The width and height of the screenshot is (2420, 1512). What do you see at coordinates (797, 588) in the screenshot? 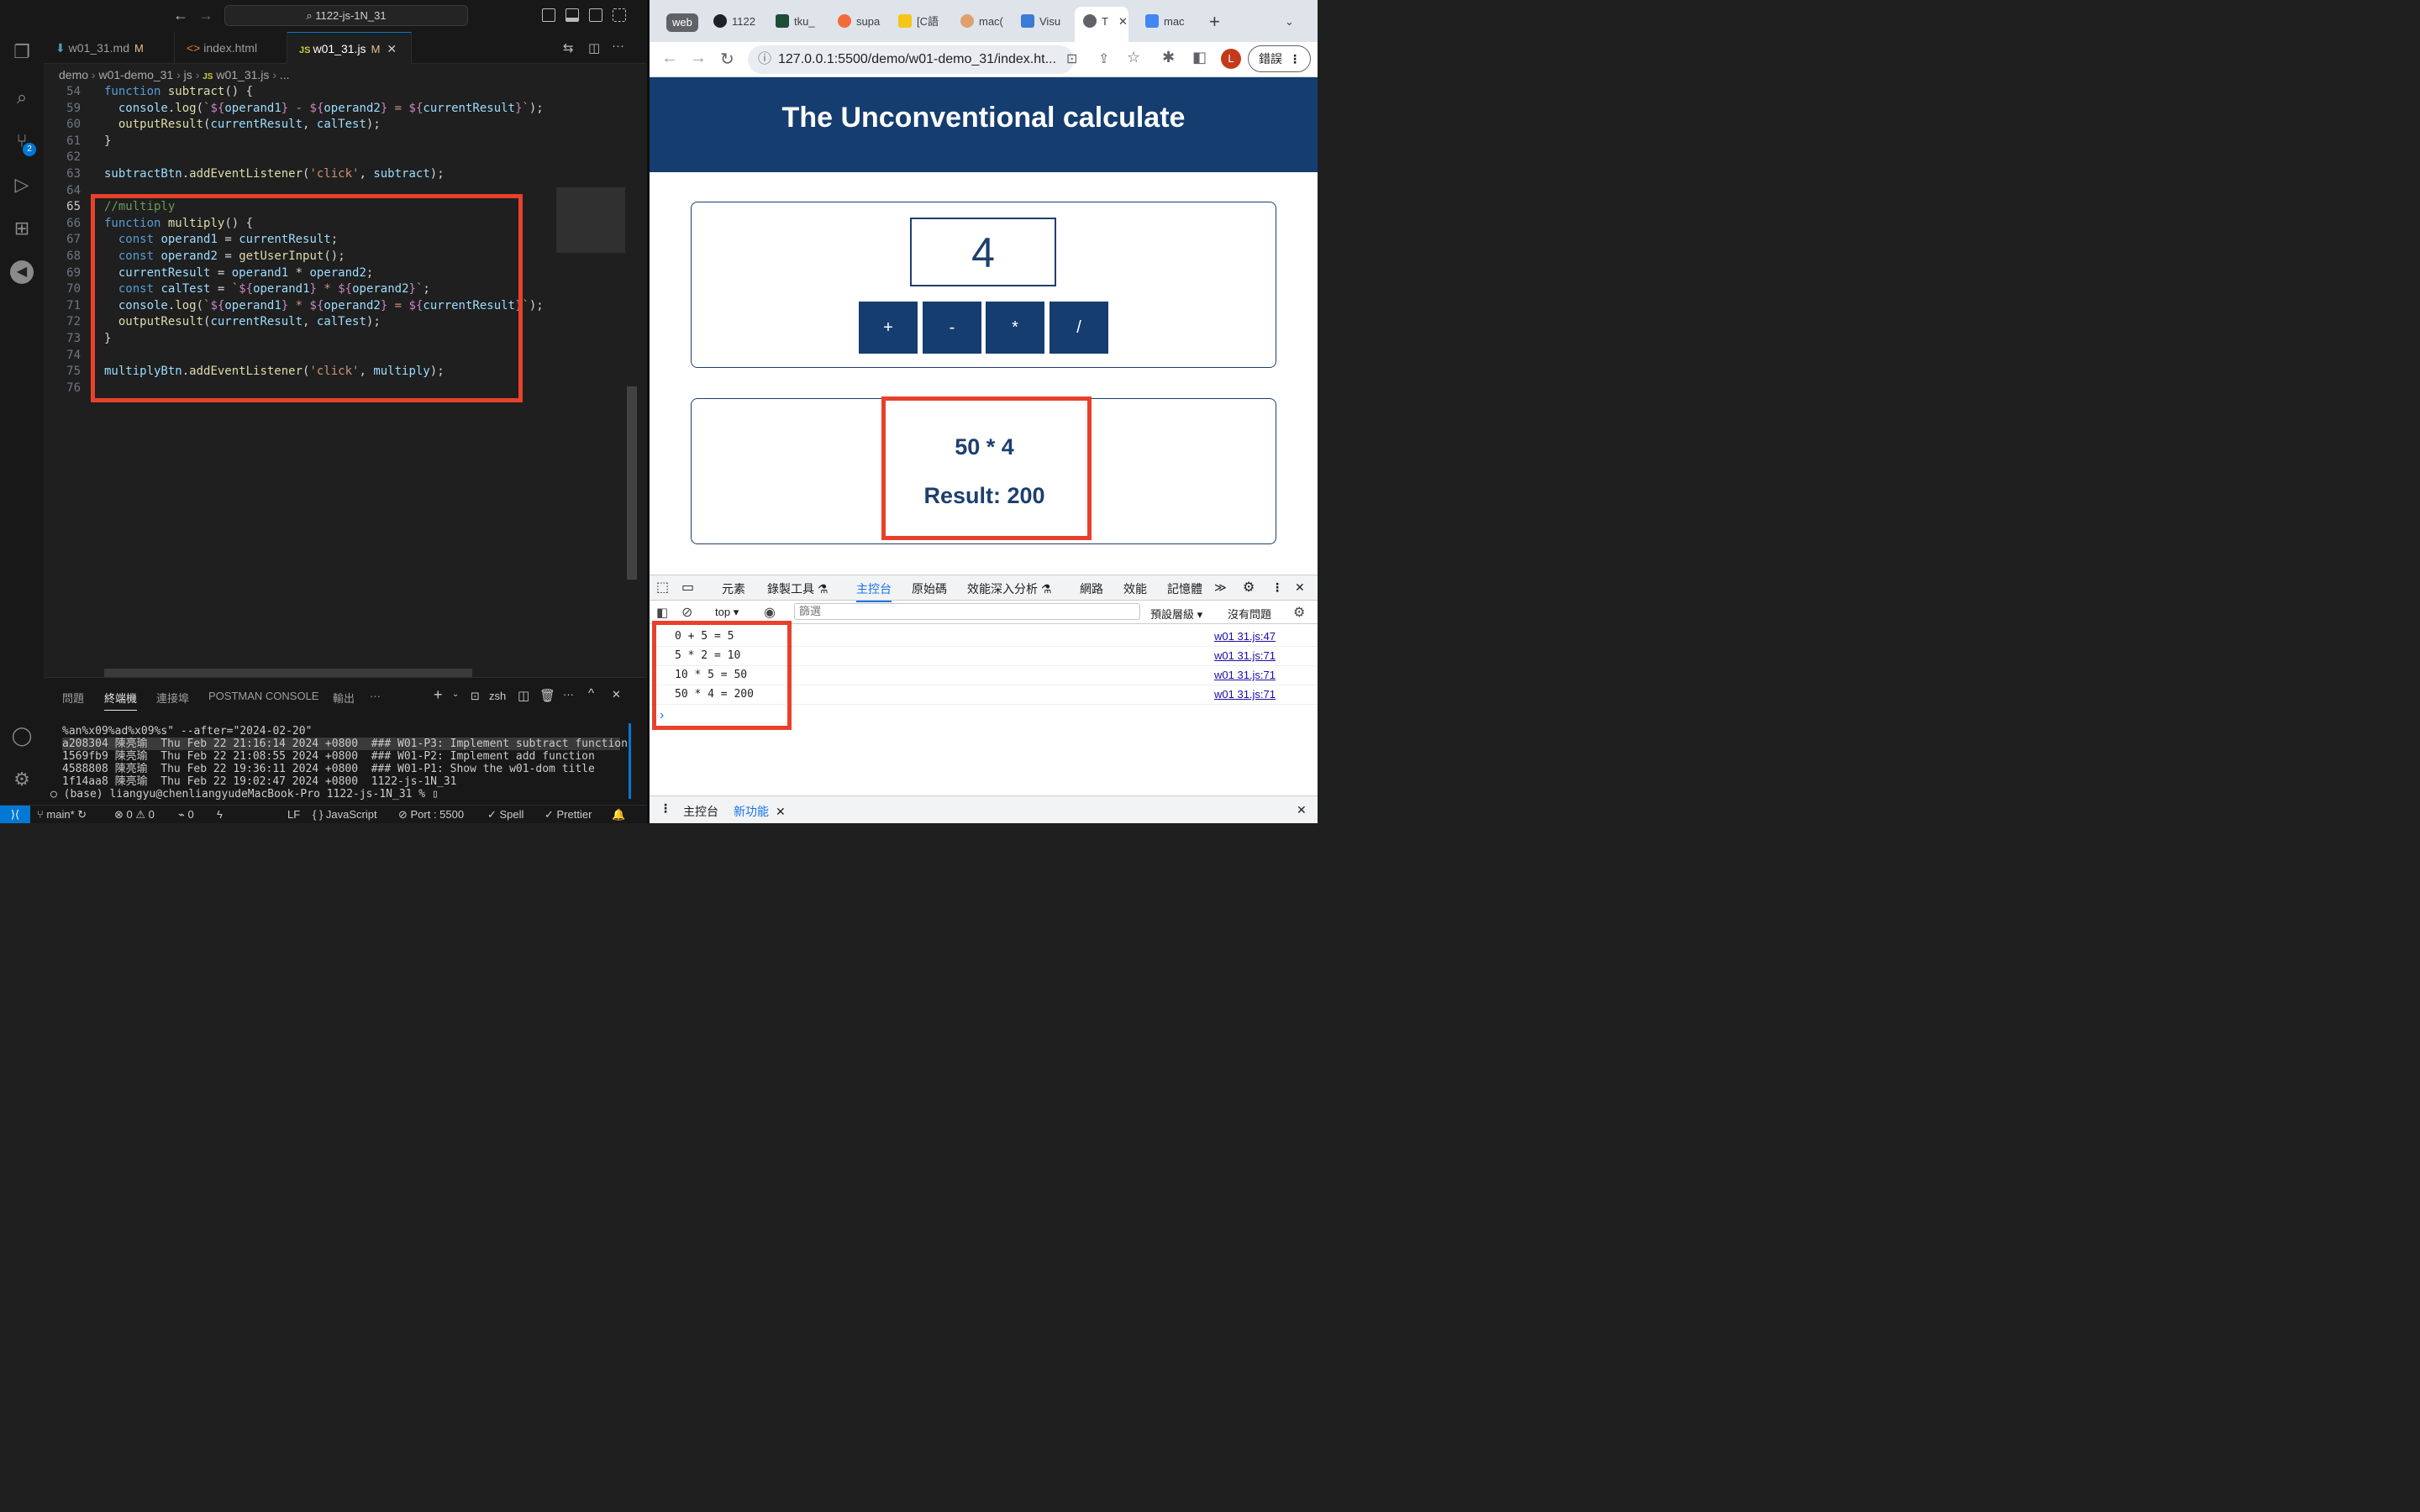
I see `devtools-tab-recorder: 錄製工具 ⚗` at bounding box center [797, 588].